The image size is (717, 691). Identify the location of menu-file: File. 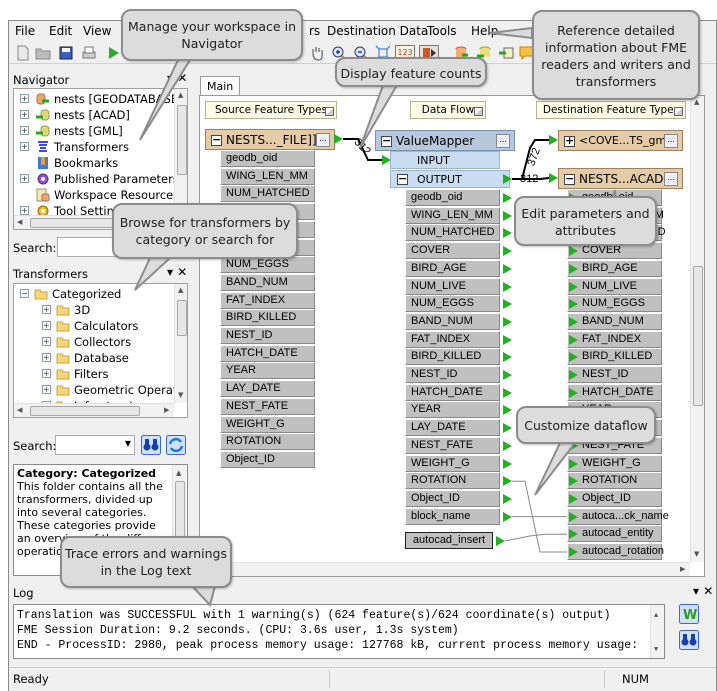
(25, 31).